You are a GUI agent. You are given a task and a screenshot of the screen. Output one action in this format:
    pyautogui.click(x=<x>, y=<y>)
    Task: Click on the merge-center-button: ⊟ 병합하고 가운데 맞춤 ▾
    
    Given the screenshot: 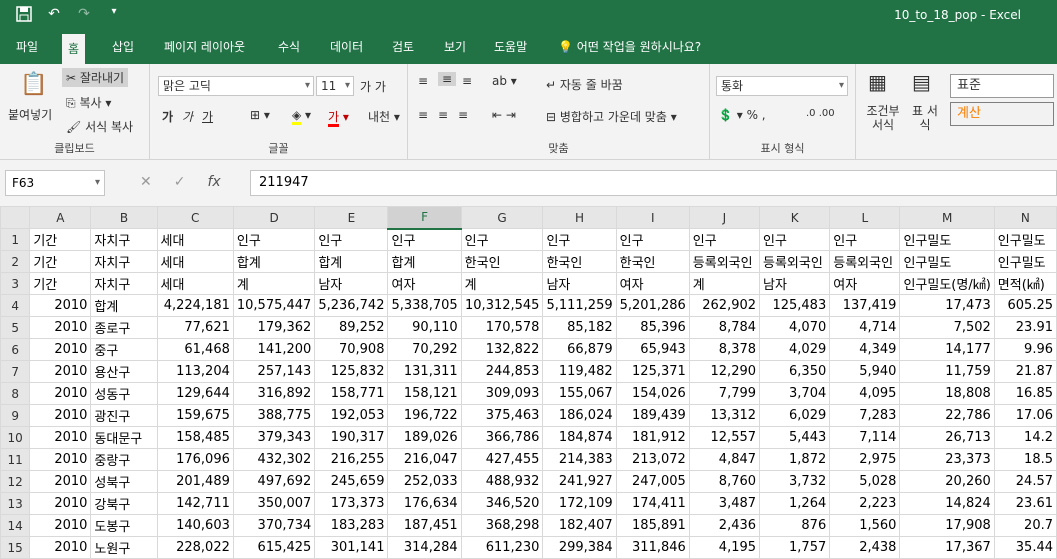 What is the action you would take?
    pyautogui.click(x=611, y=116)
    